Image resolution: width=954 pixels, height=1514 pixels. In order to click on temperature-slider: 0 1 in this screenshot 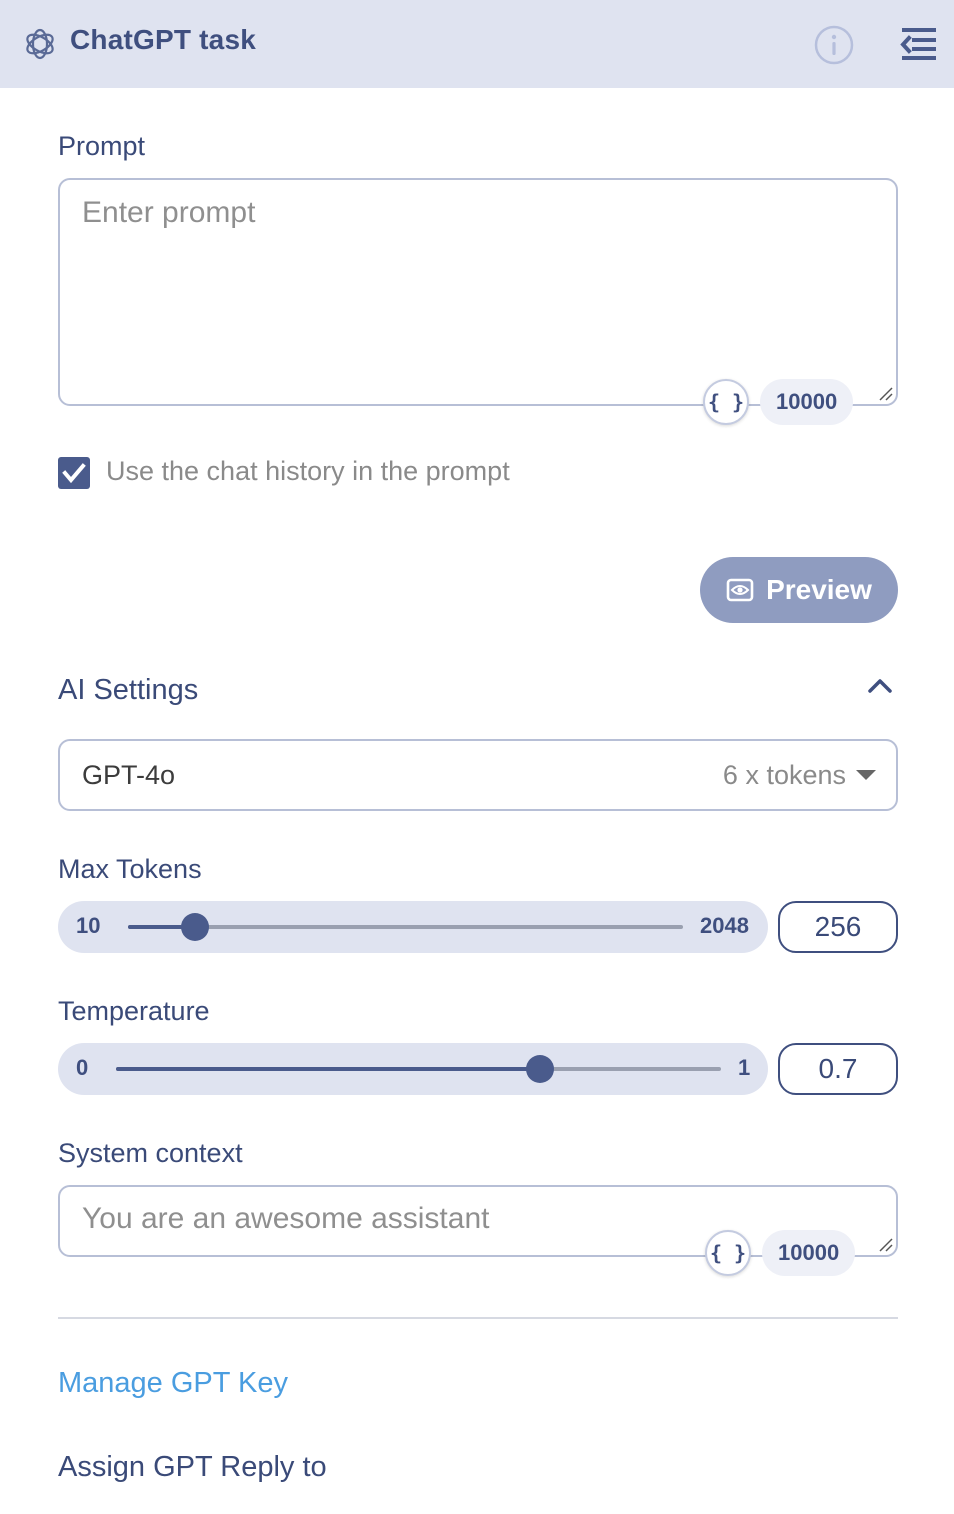, I will do `click(413, 1069)`.